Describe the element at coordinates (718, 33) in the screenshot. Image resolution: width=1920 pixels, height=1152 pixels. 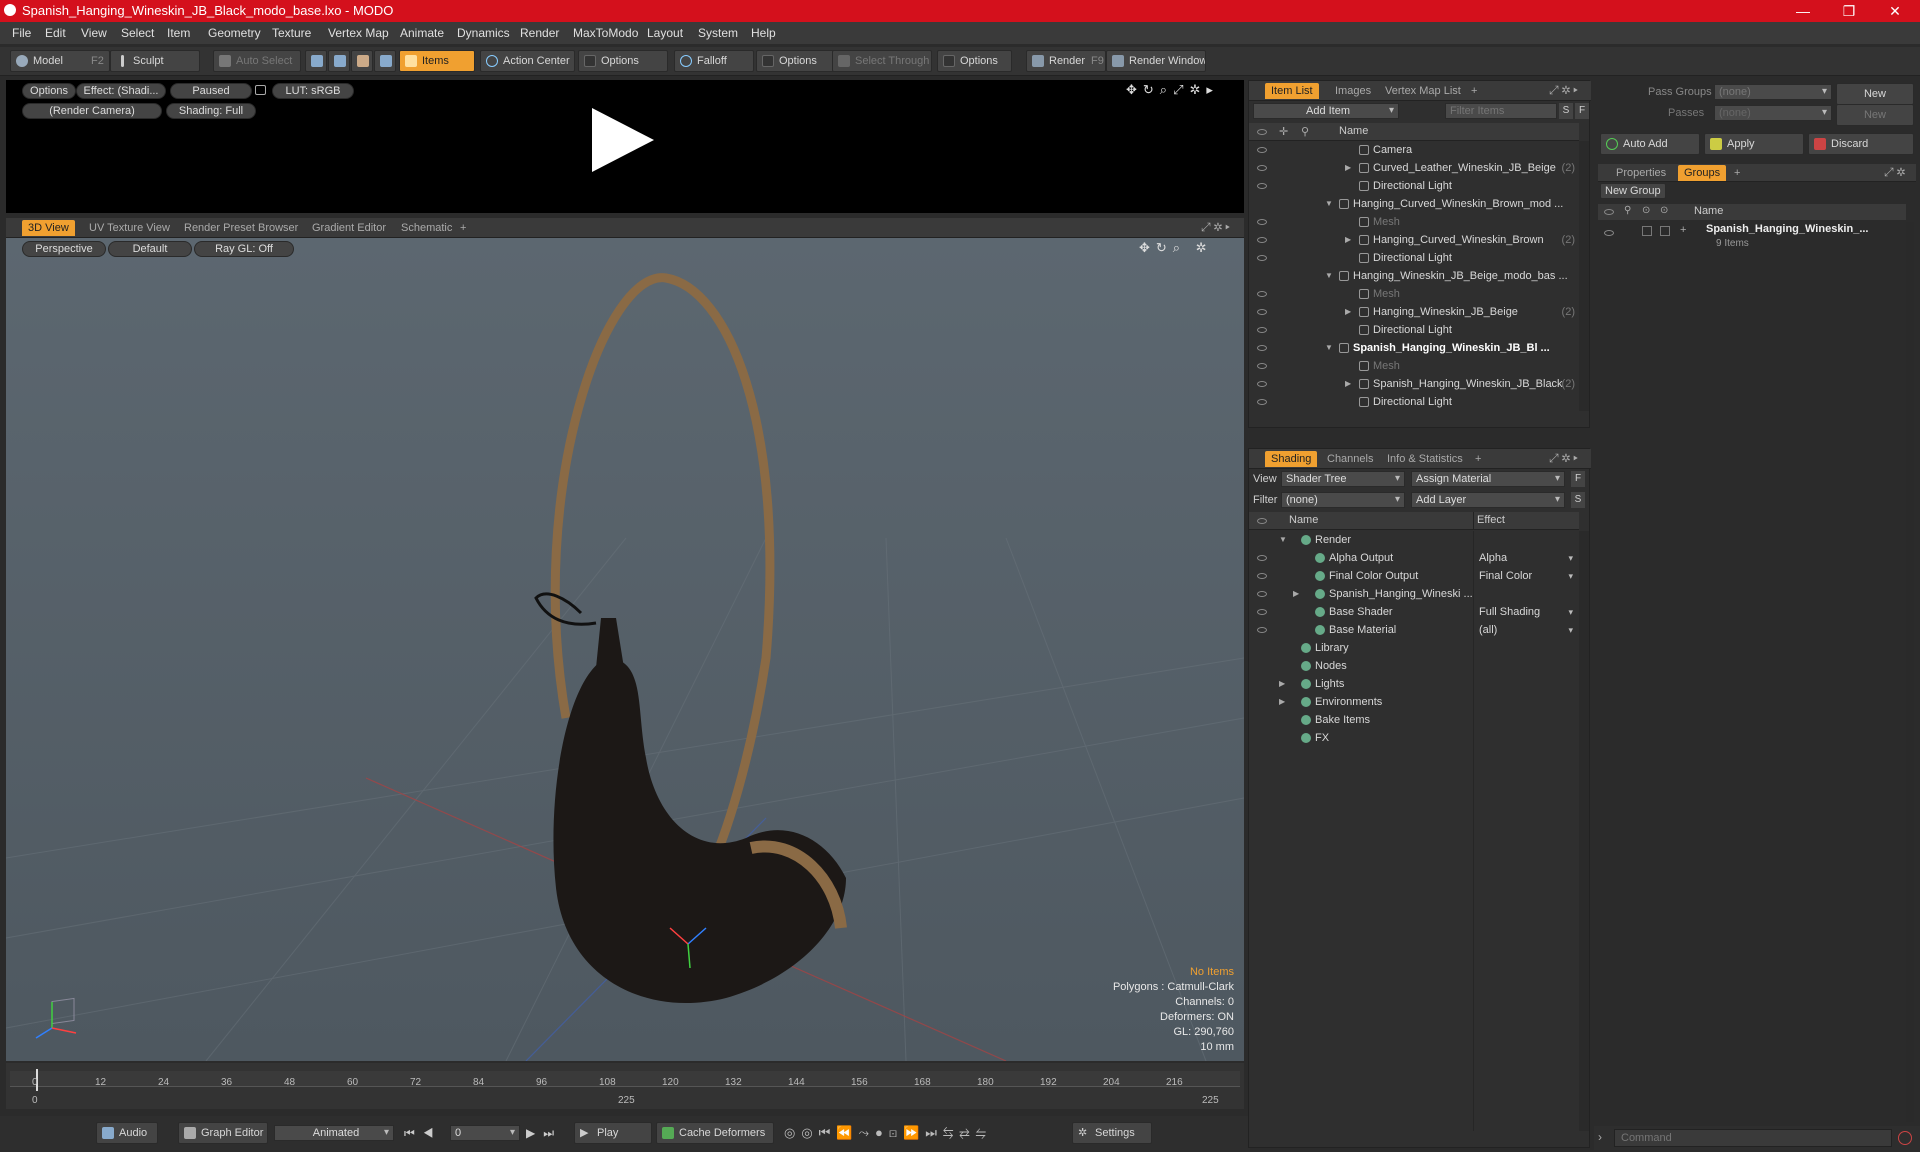
I see `menu-system: System` at that location.